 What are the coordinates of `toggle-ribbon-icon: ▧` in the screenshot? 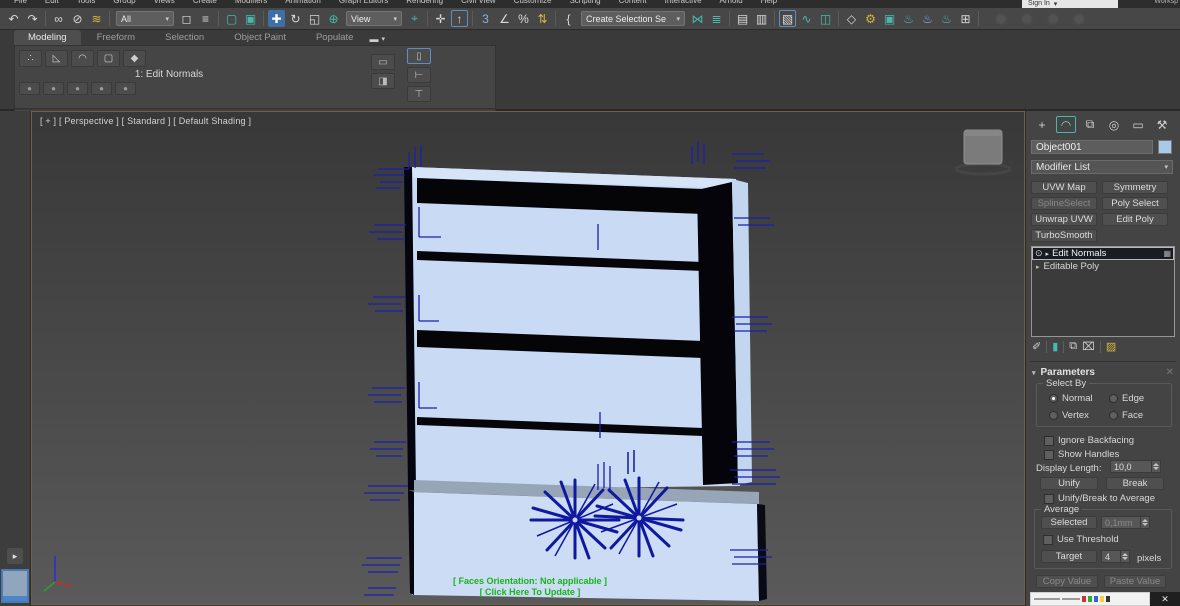 It's located at (787, 18).